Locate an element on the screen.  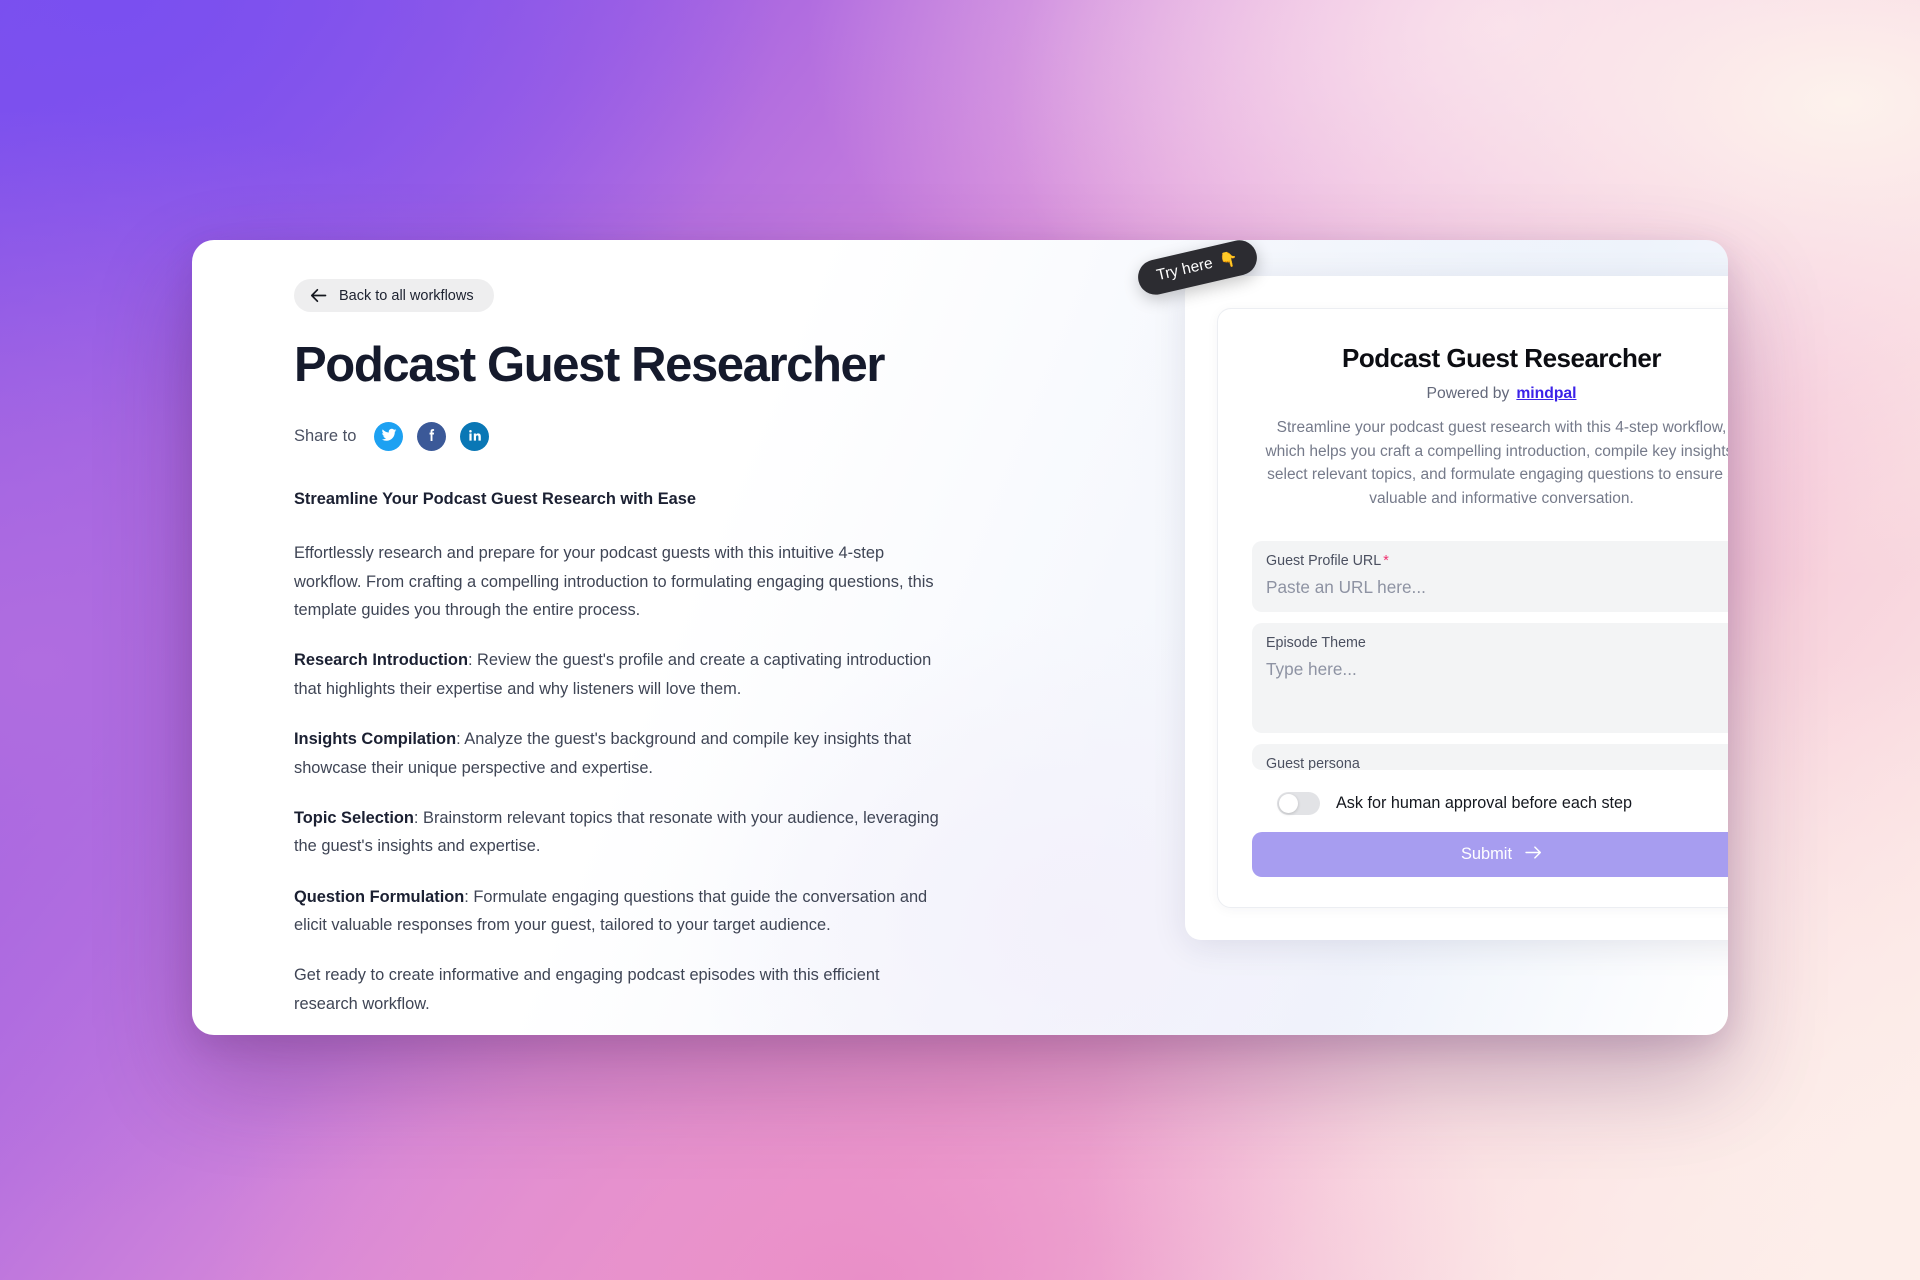
human-approval-row: Ask for human approval before each step is located at coordinates (1490, 803).